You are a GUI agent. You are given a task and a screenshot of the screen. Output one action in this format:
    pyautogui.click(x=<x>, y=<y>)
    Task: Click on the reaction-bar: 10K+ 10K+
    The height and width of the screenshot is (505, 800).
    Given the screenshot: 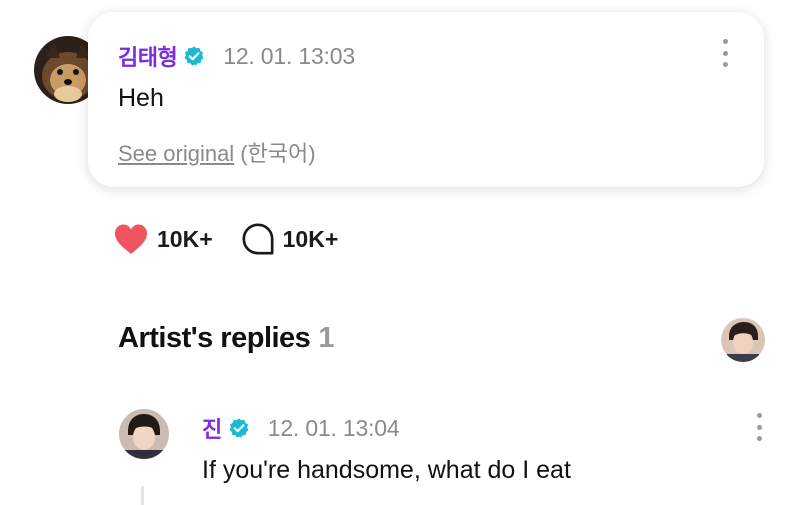 What is the action you would take?
    pyautogui.click(x=225, y=239)
    